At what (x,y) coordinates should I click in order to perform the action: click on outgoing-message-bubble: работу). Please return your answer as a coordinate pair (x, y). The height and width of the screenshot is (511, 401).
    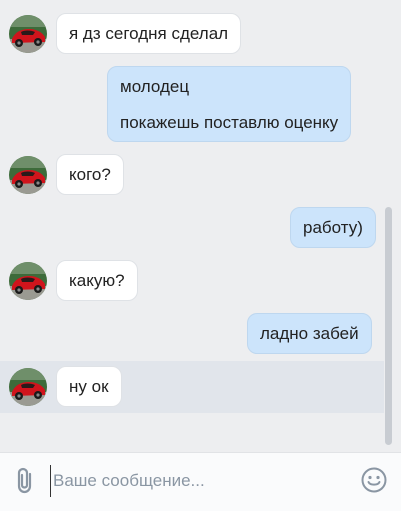
    Looking at the image, I should click on (333, 227).